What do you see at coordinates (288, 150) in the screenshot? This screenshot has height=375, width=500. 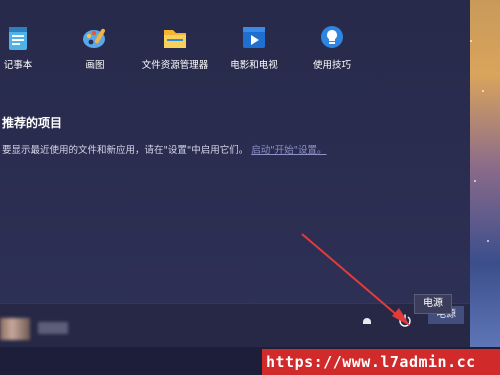 I see `start-settings-link: 启动"开始"设置。` at bounding box center [288, 150].